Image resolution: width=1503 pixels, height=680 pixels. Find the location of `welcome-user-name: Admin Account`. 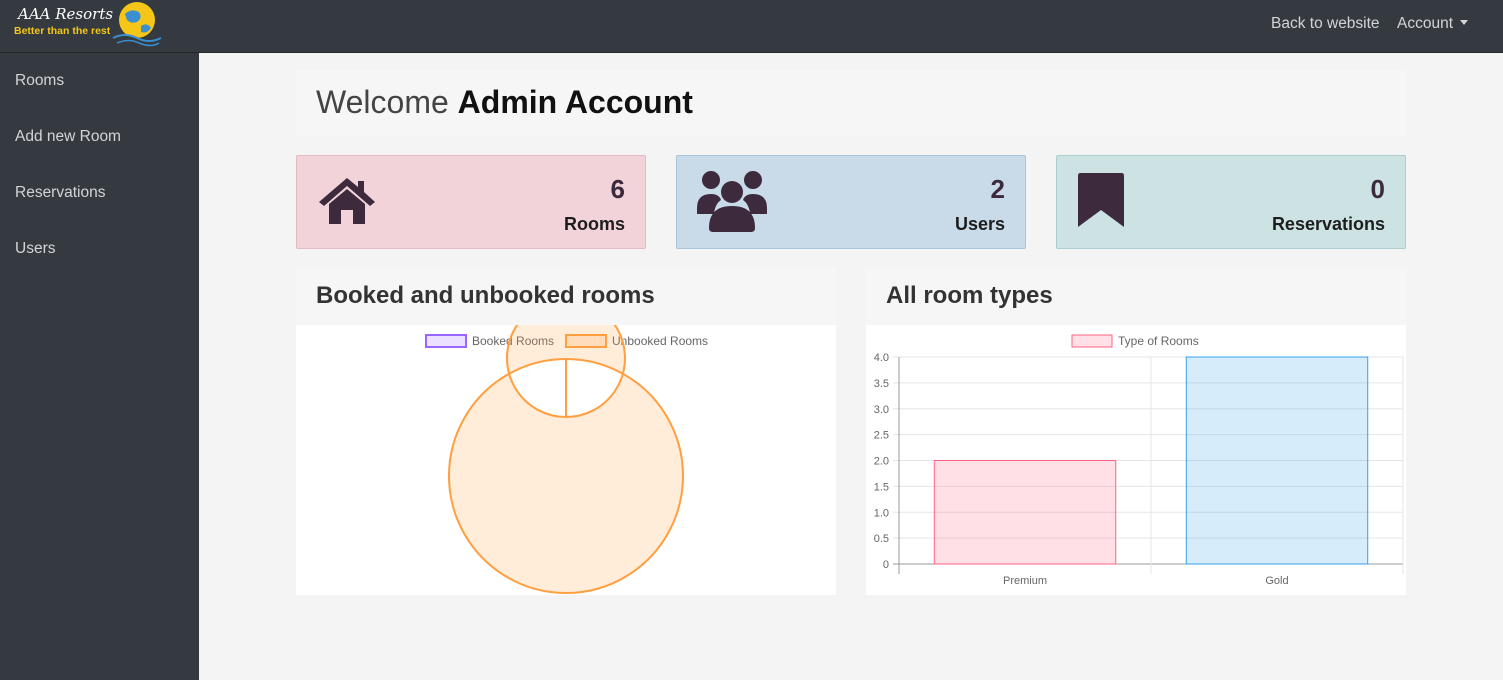

welcome-user-name: Admin Account is located at coordinates (575, 102).